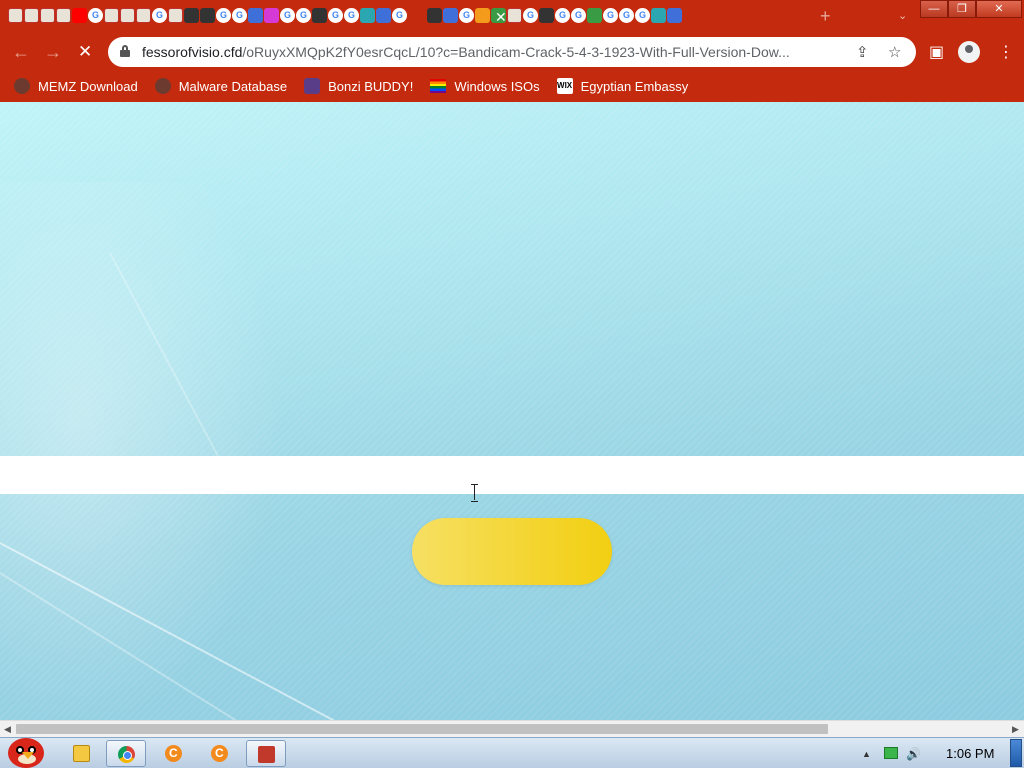 The image size is (1024, 768). Describe the element at coordinates (1015, 729) in the screenshot. I see `scroll-right-arrow: ▶` at that location.